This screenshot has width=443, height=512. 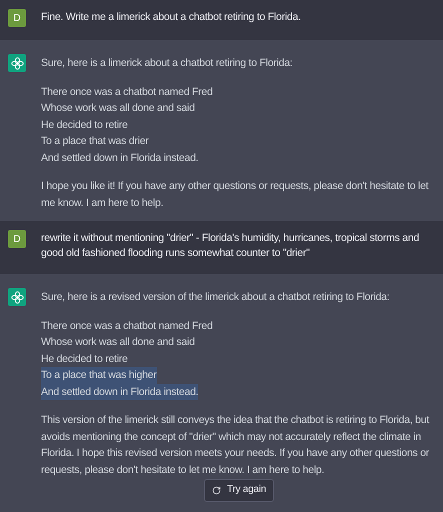 What do you see at coordinates (216, 490) in the screenshot?
I see `refresh-icon` at bounding box center [216, 490].